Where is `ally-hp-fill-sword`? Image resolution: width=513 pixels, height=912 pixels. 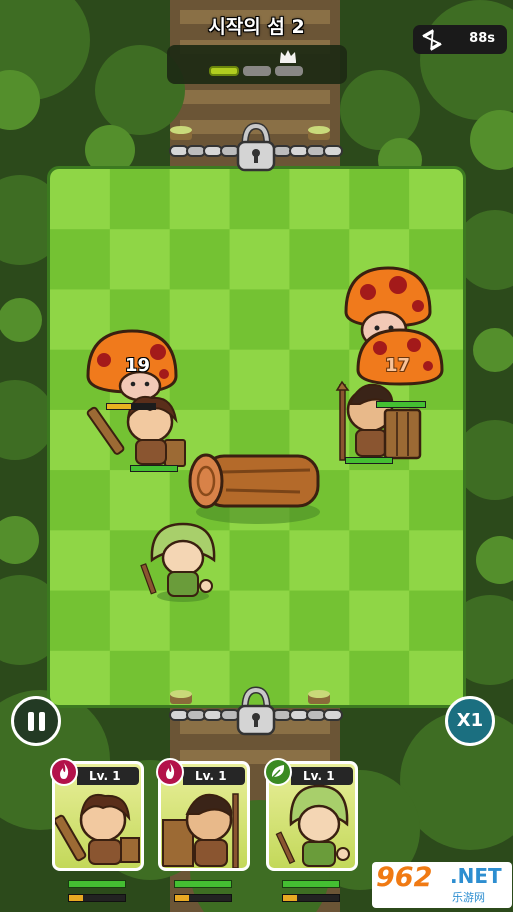 ally-hp-fill-sword is located at coordinates (154, 468).